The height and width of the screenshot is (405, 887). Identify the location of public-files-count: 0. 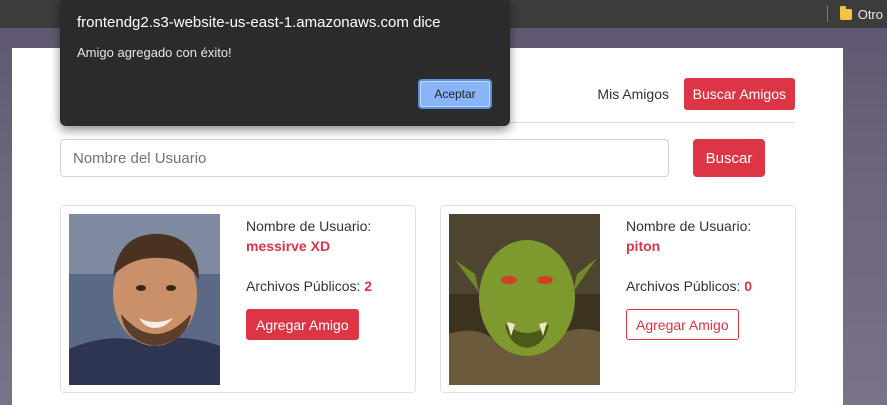
(748, 286).